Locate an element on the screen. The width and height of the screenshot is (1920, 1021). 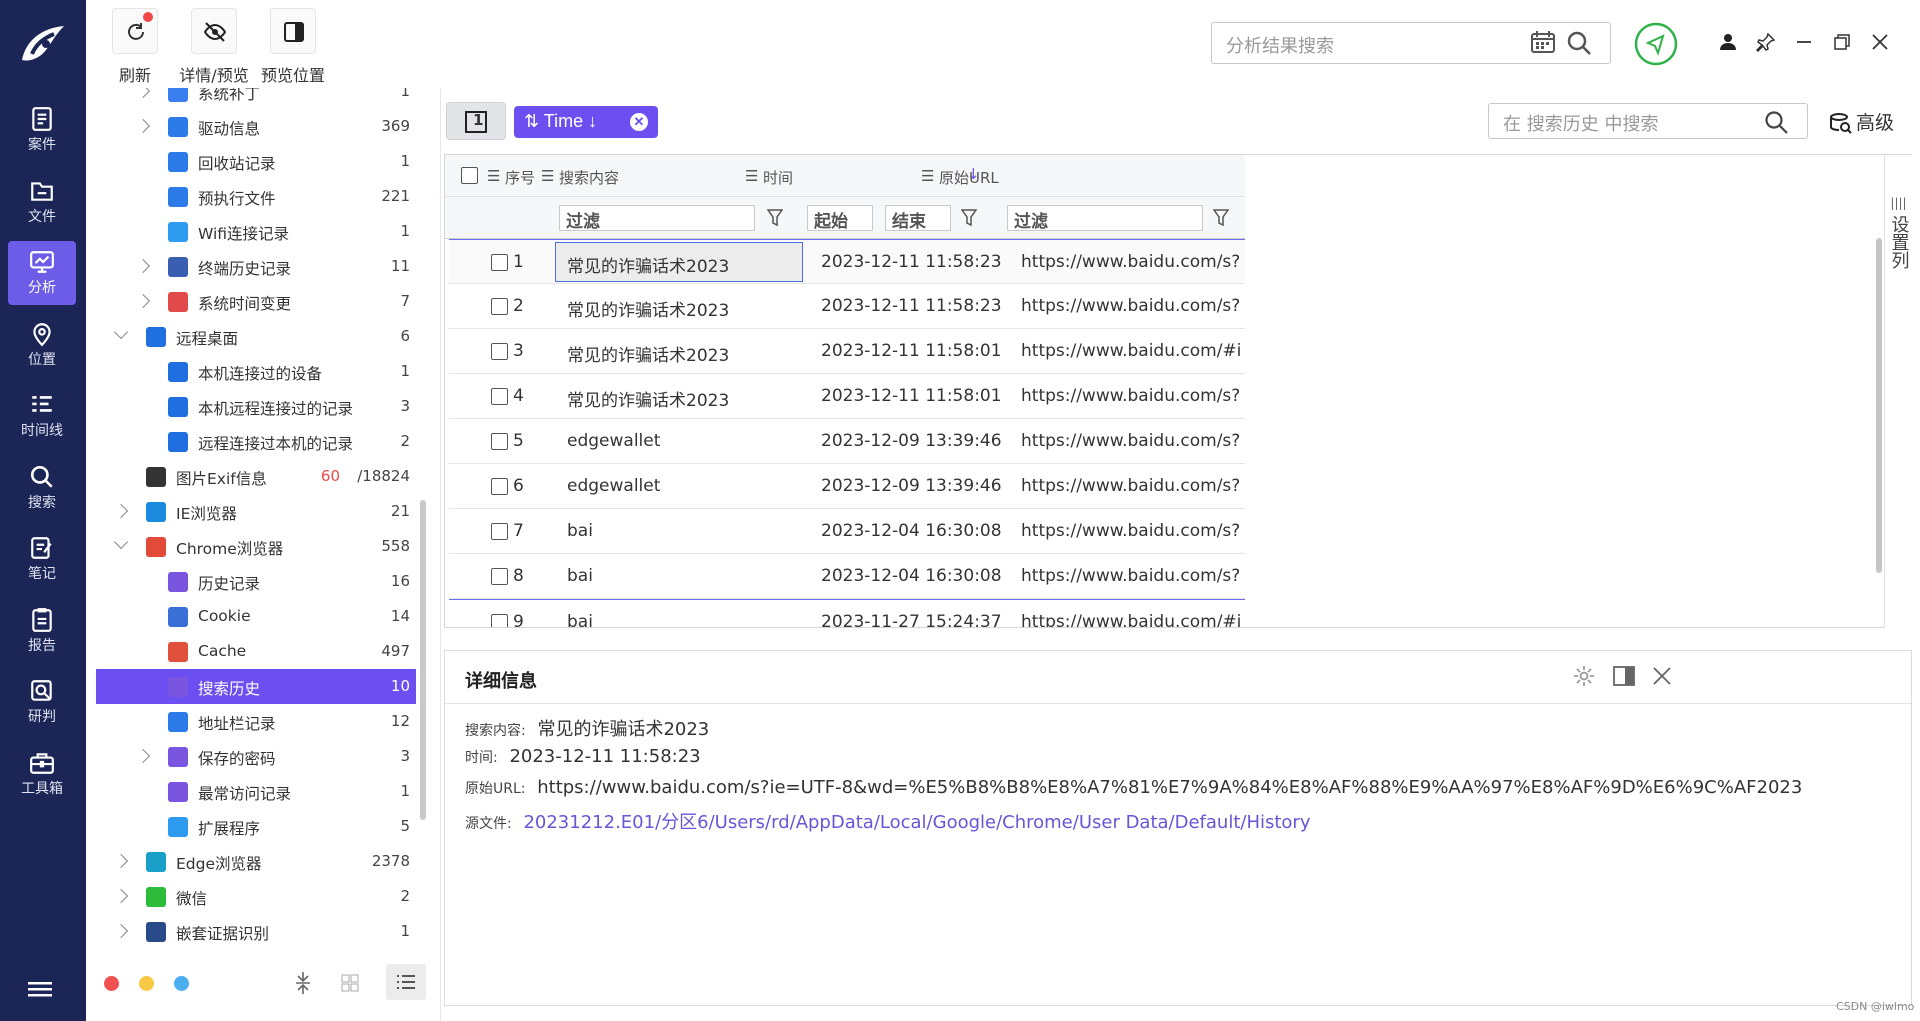
tree-item: 预执行文件 221 is located at coordinates (256, 196).